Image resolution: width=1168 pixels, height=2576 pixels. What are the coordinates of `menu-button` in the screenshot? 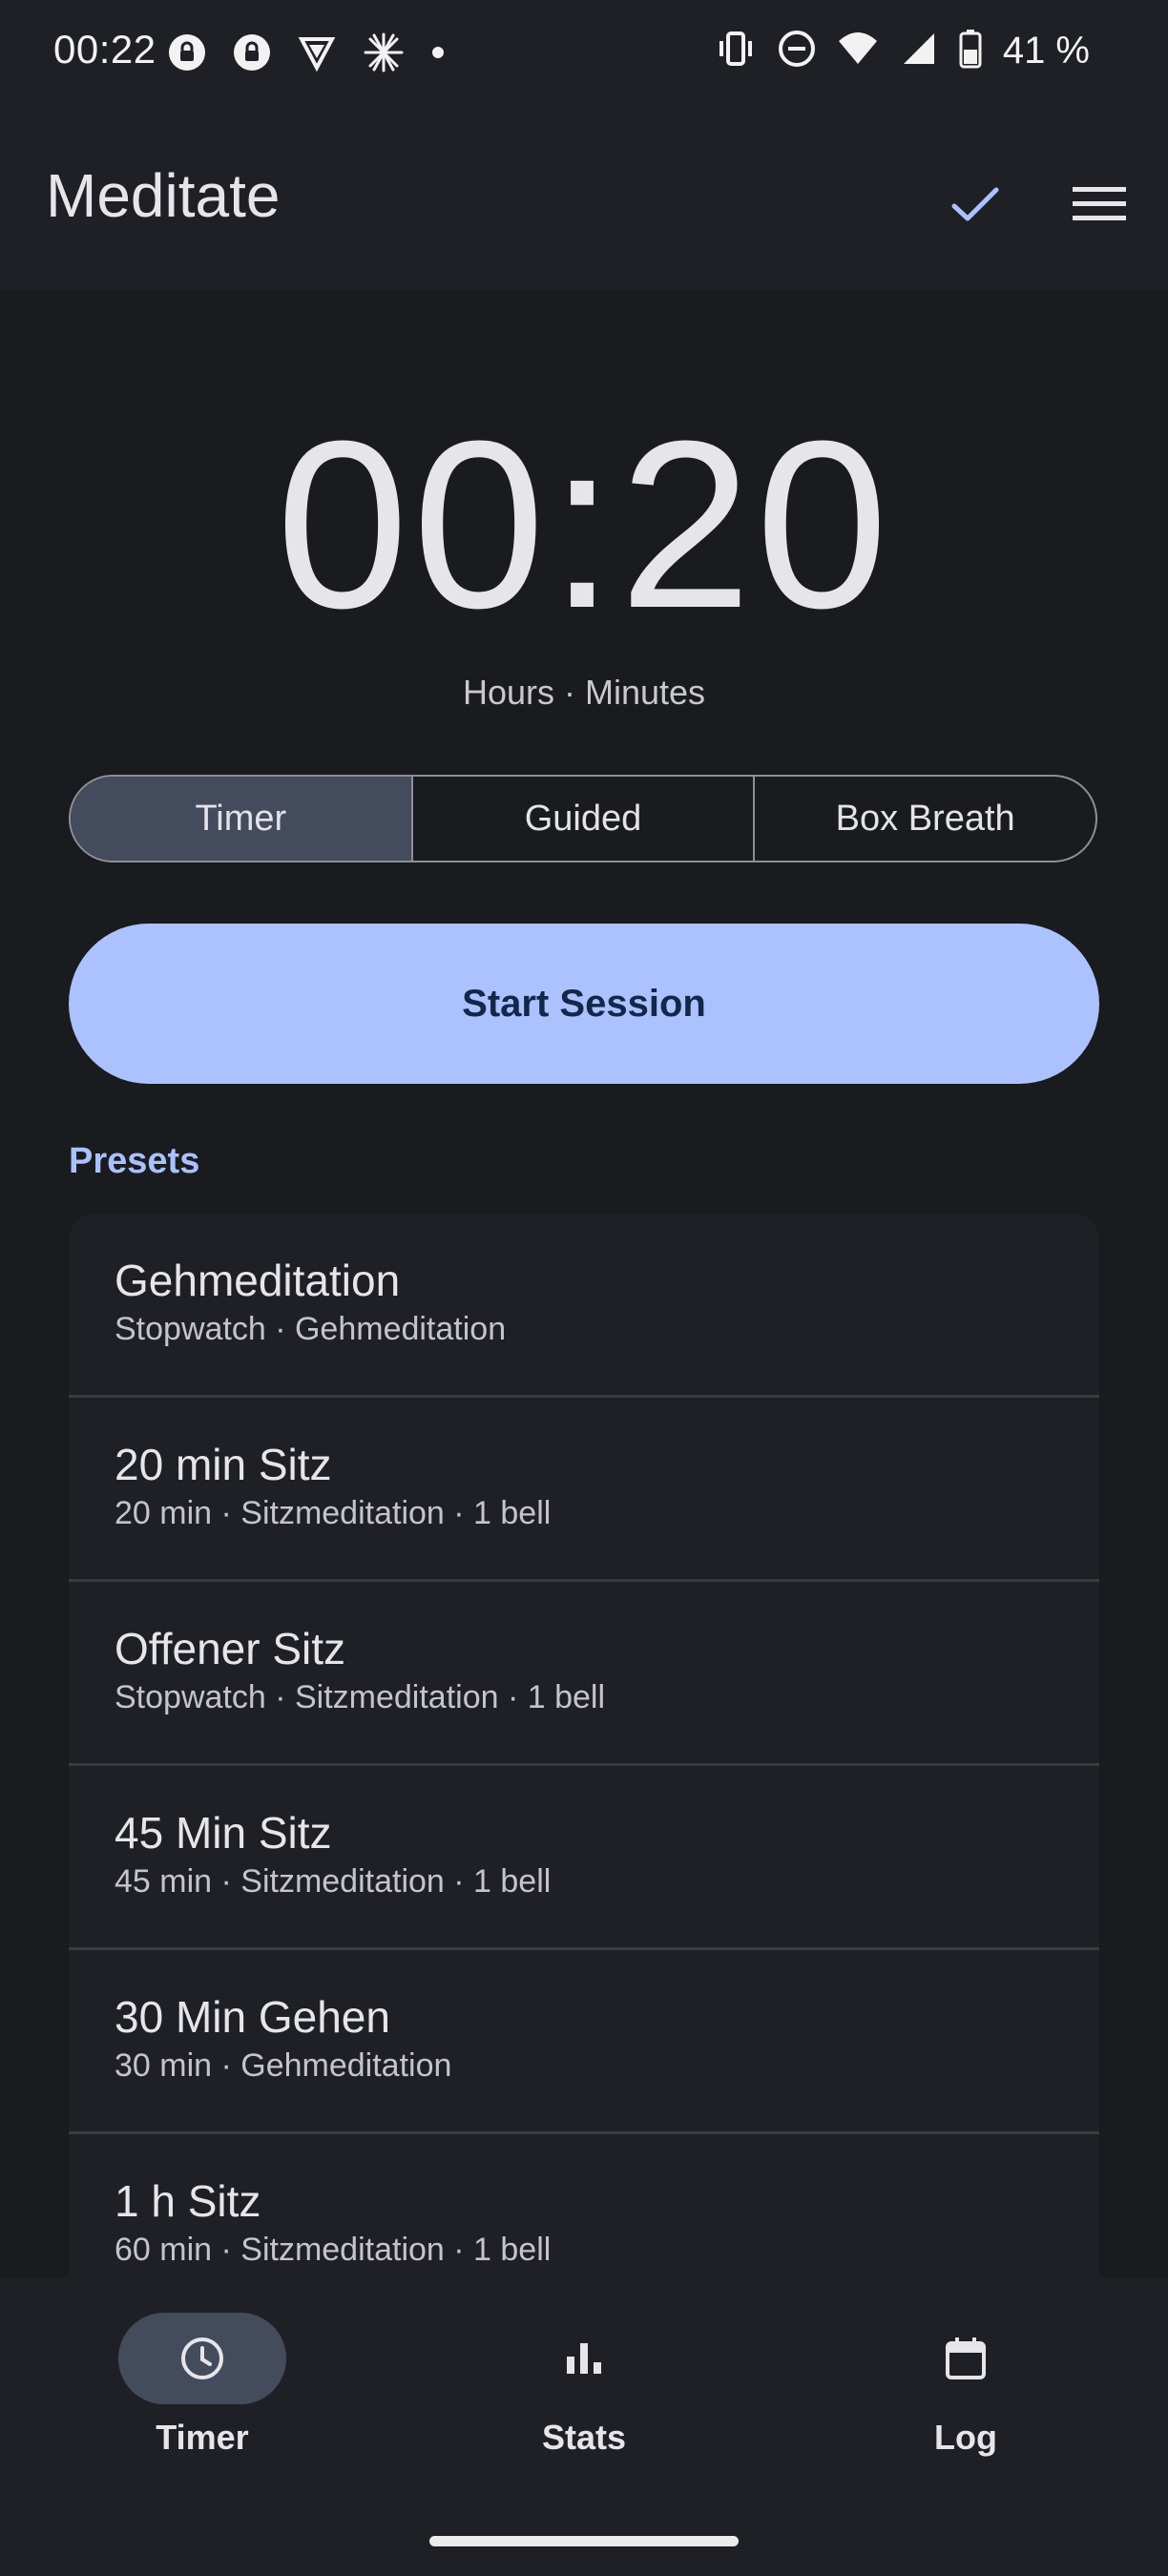 It's located at (1099, 204).